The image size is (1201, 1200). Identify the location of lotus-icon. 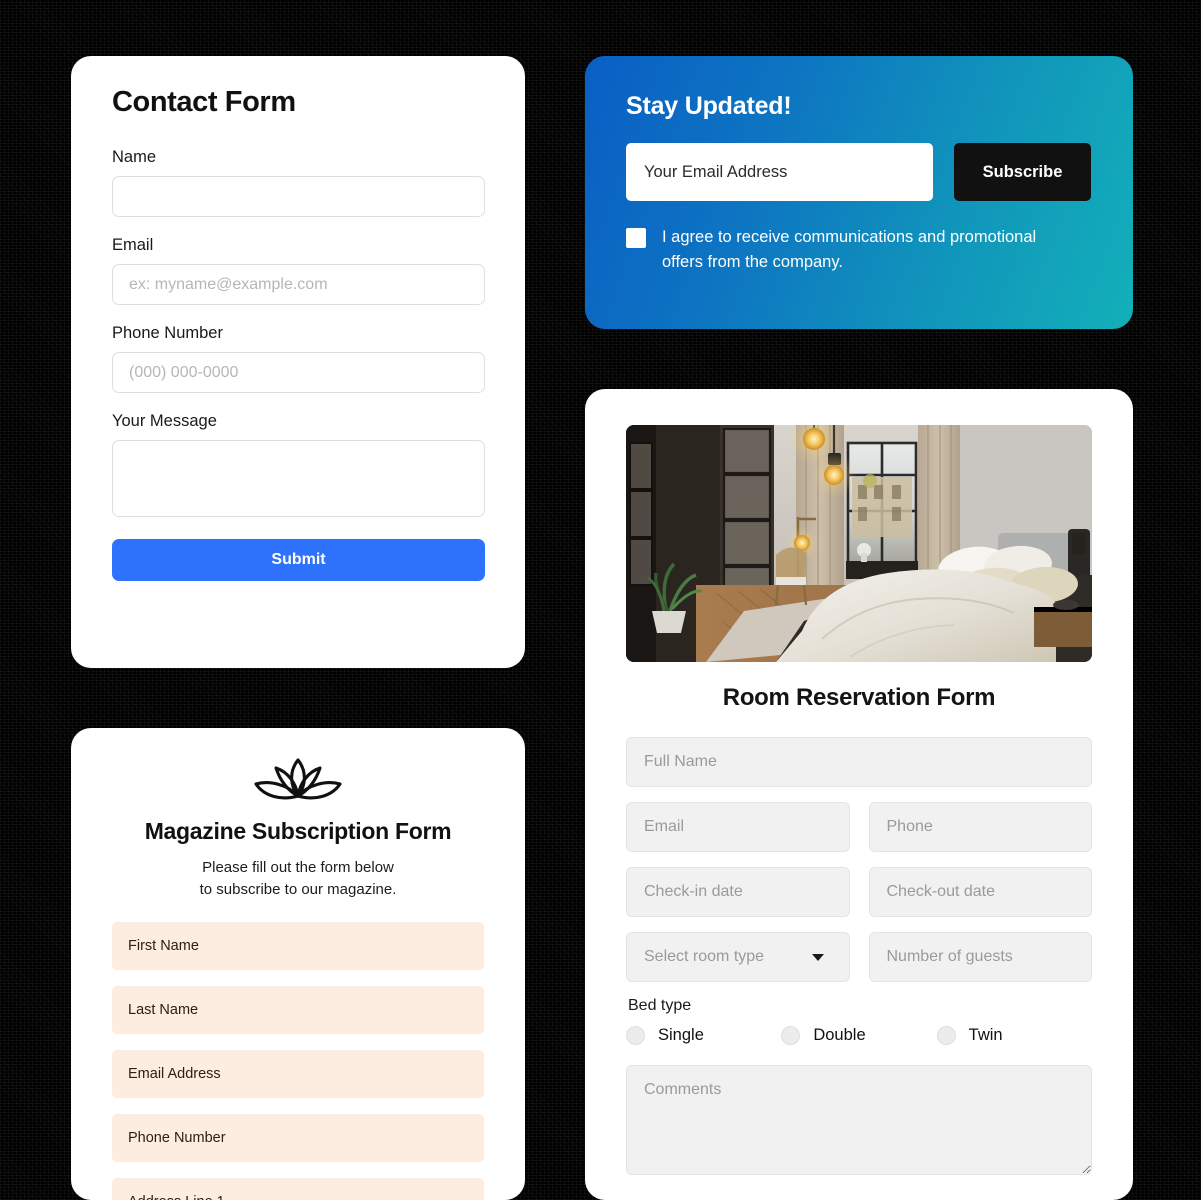
(298, 779).